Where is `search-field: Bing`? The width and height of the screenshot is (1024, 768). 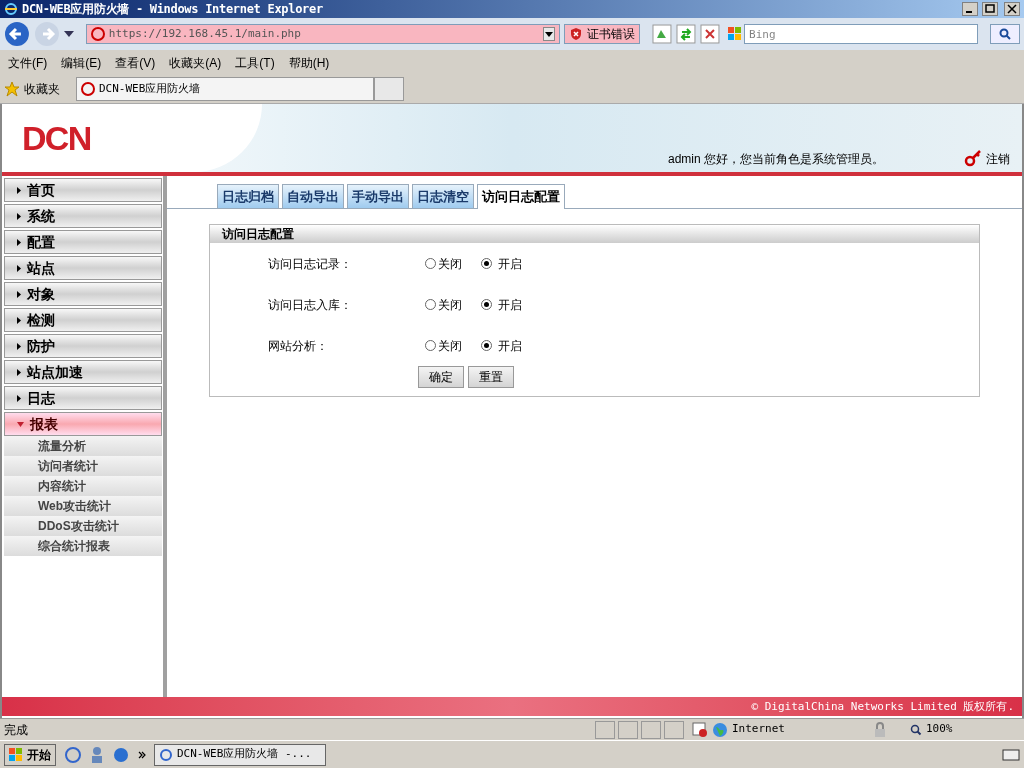
search-field: Bing is located at coordinates (861, 34).